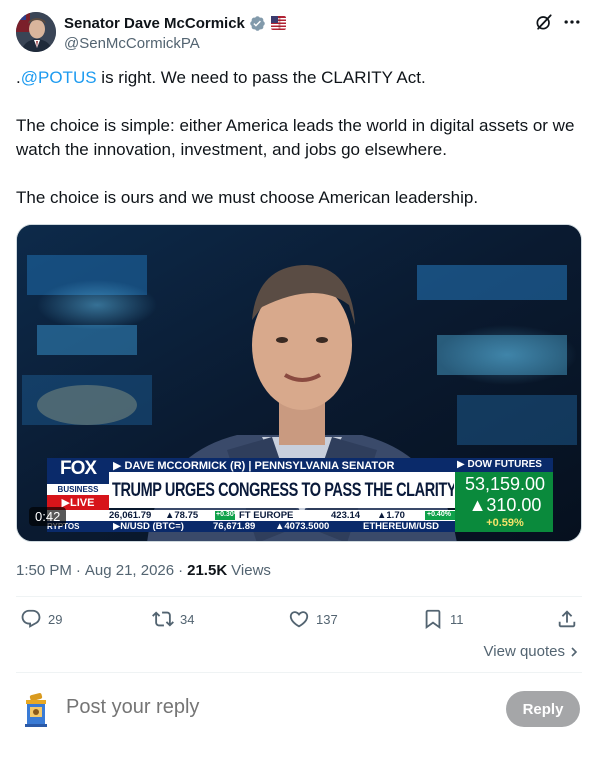 The image size is (598, 757). What do you see at coordinates (163, 619) in the screenshot?
I see `repost-icon` at bounding box center [163, 619].